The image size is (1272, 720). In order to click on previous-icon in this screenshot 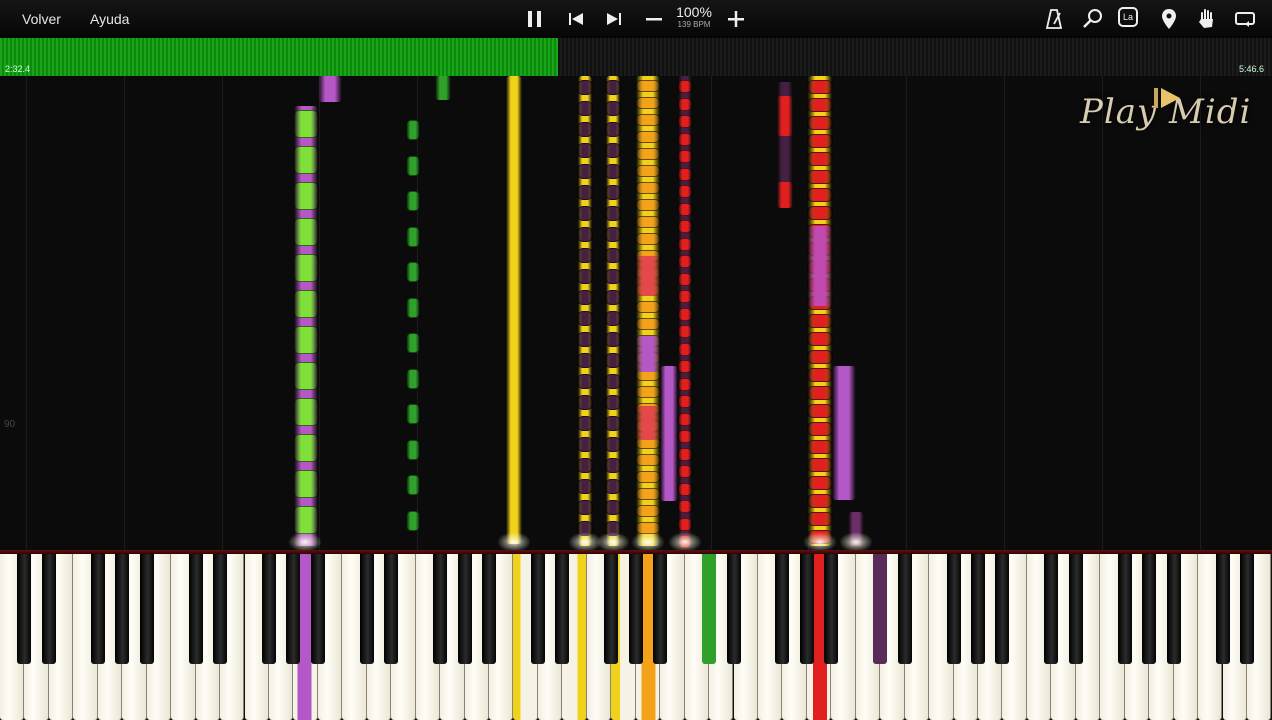, I will do `click(576, 19)`.